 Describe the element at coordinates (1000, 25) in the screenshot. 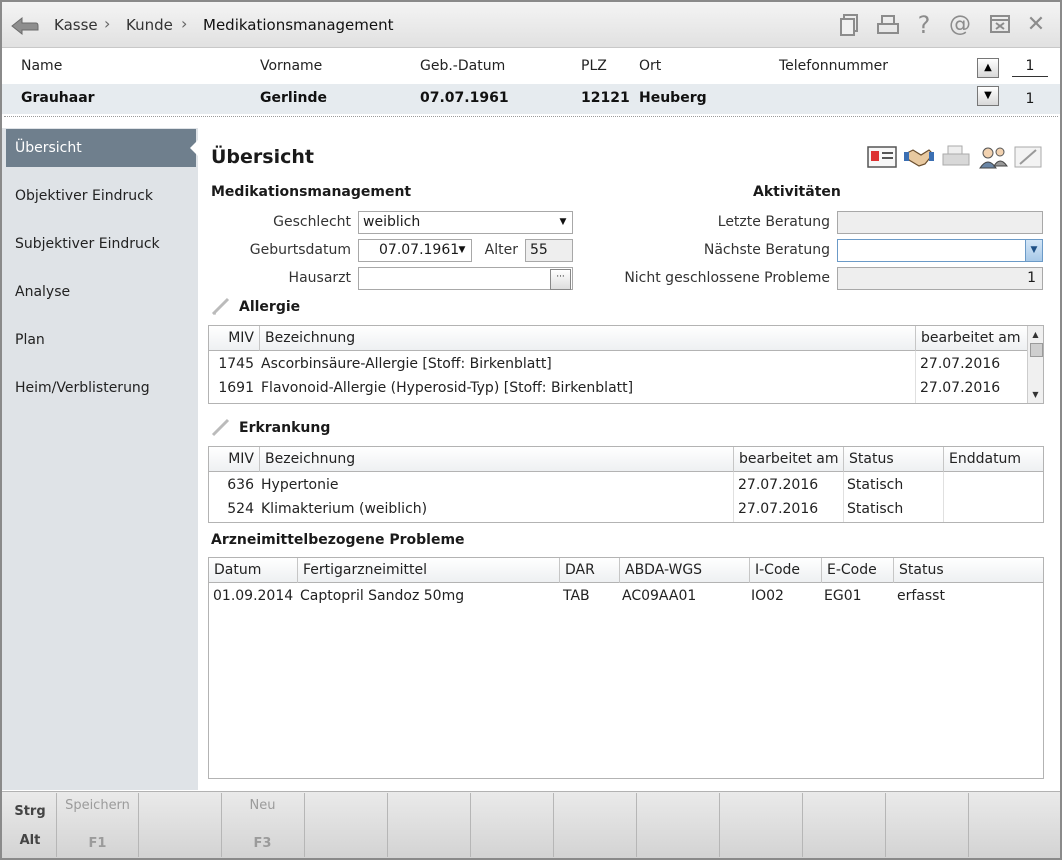

I see `window-icon` at that location.